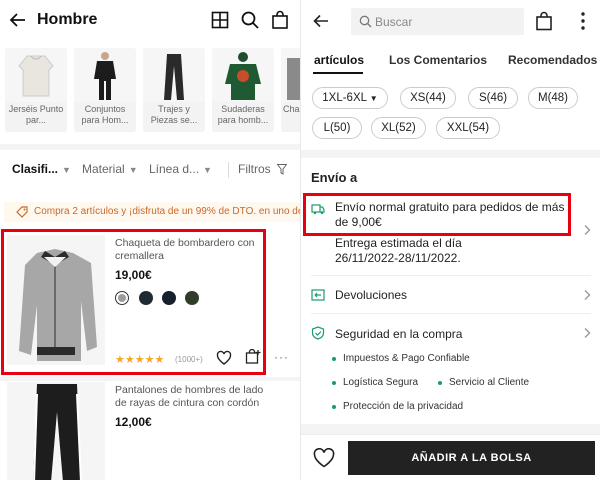 Image resolution: width=600 pixels, height=480 pixels. I want to click on category-jackets: Cha & Ab, so click(290, 90).